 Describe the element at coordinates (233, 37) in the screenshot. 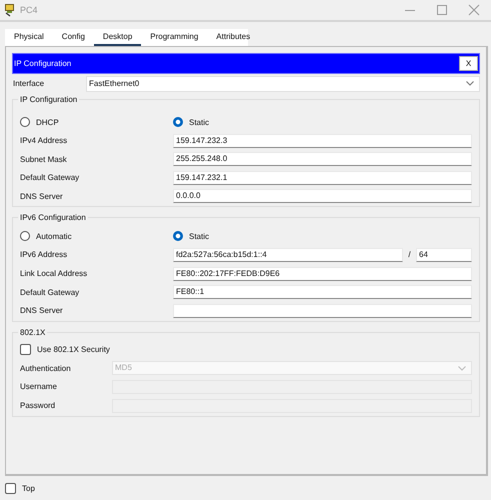

I see `tab: Attributes` at that location.